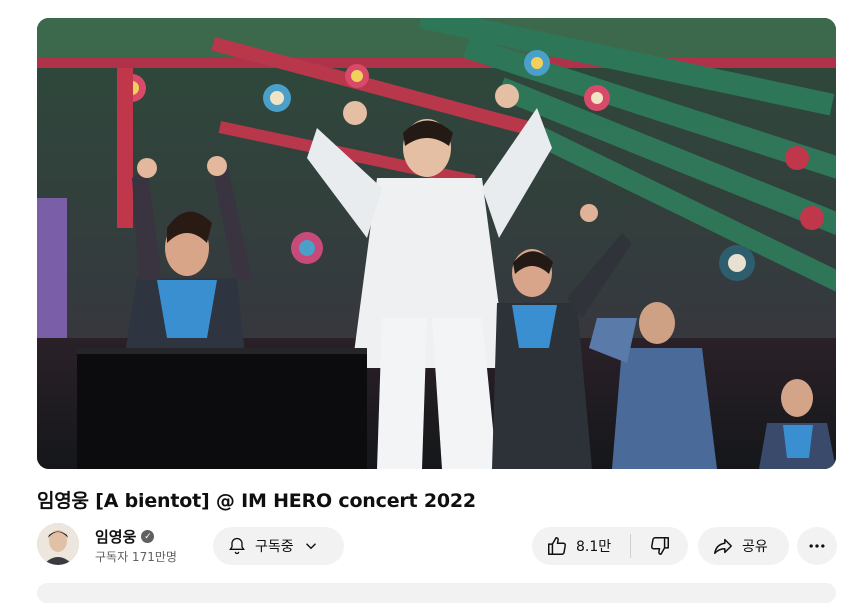 This screenshot has height=603, width=856. I want to click on share-button: 공유, so click(743, 546).